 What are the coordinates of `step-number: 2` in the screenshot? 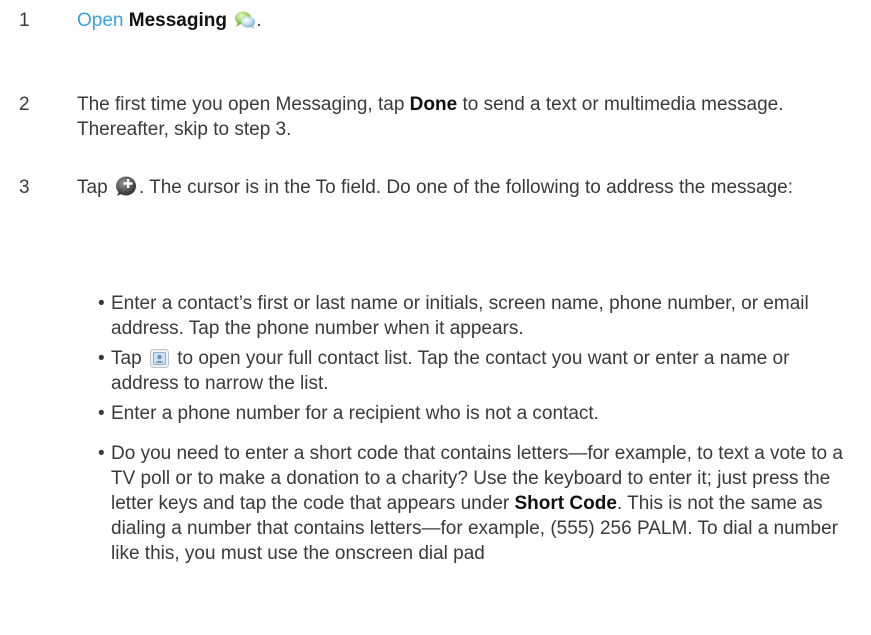 It's located at (24, 104).